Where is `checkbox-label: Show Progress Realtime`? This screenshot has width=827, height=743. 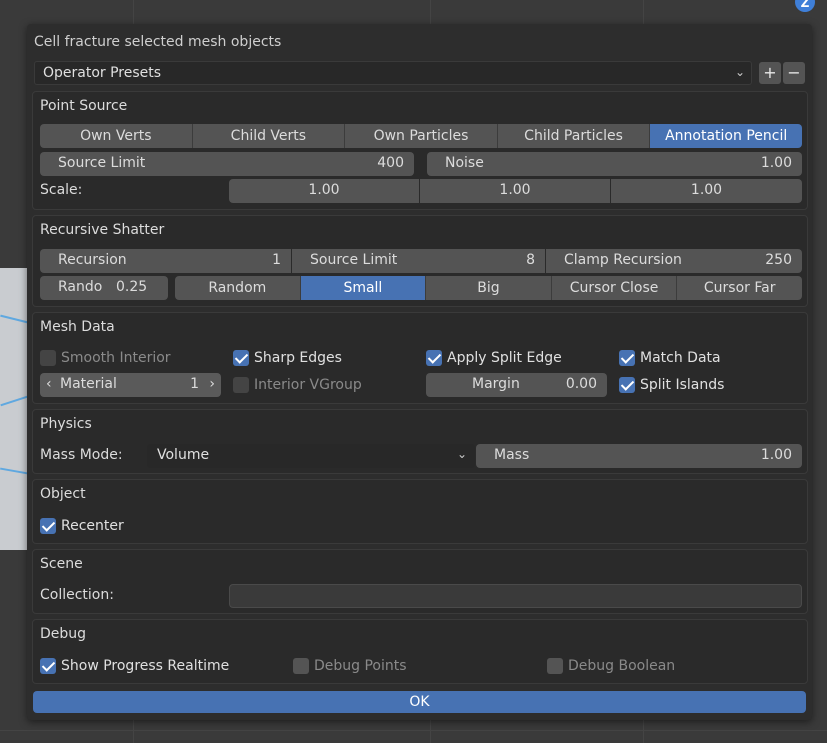
checkbox-label: Show Progress Realtime is located at coordinates (145, 666).